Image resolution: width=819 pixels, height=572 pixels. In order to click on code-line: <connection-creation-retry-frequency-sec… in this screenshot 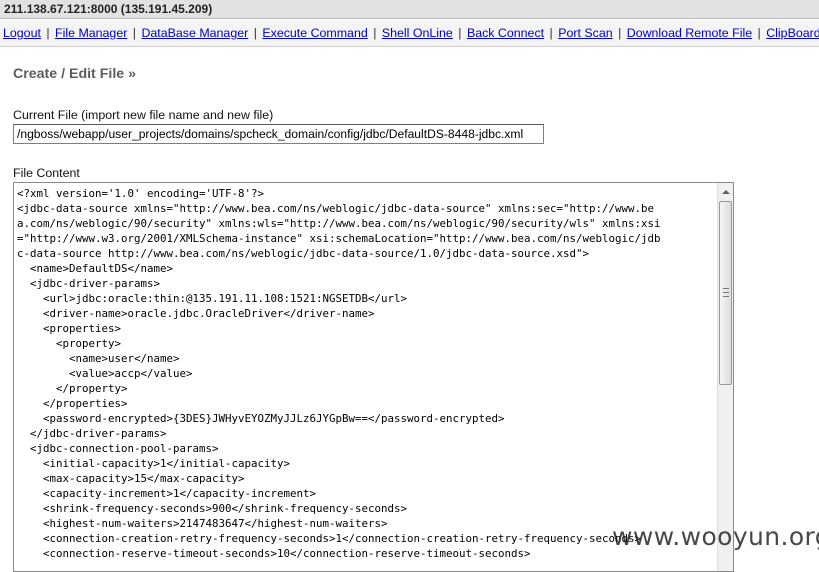, I will do `click(329, 538)`.